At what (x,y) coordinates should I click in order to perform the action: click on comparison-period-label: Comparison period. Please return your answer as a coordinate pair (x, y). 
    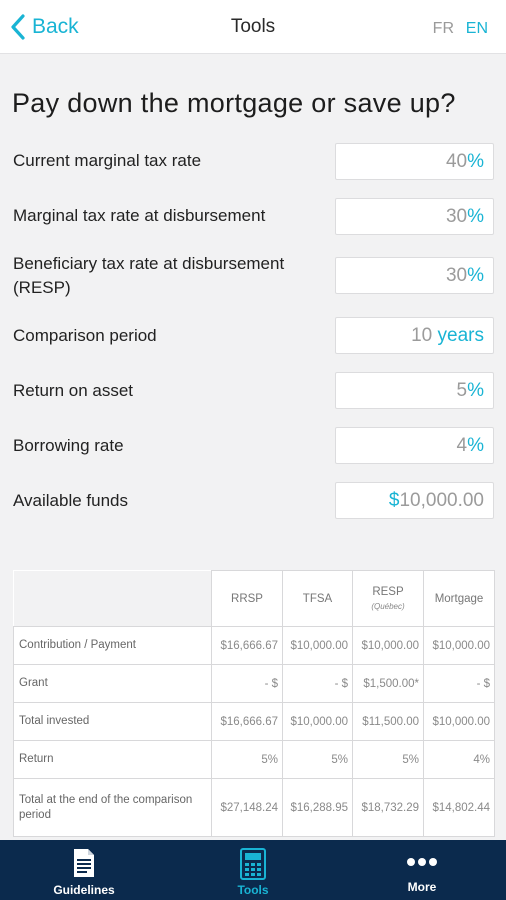
    Looking at the image, I should click on (85, 335).